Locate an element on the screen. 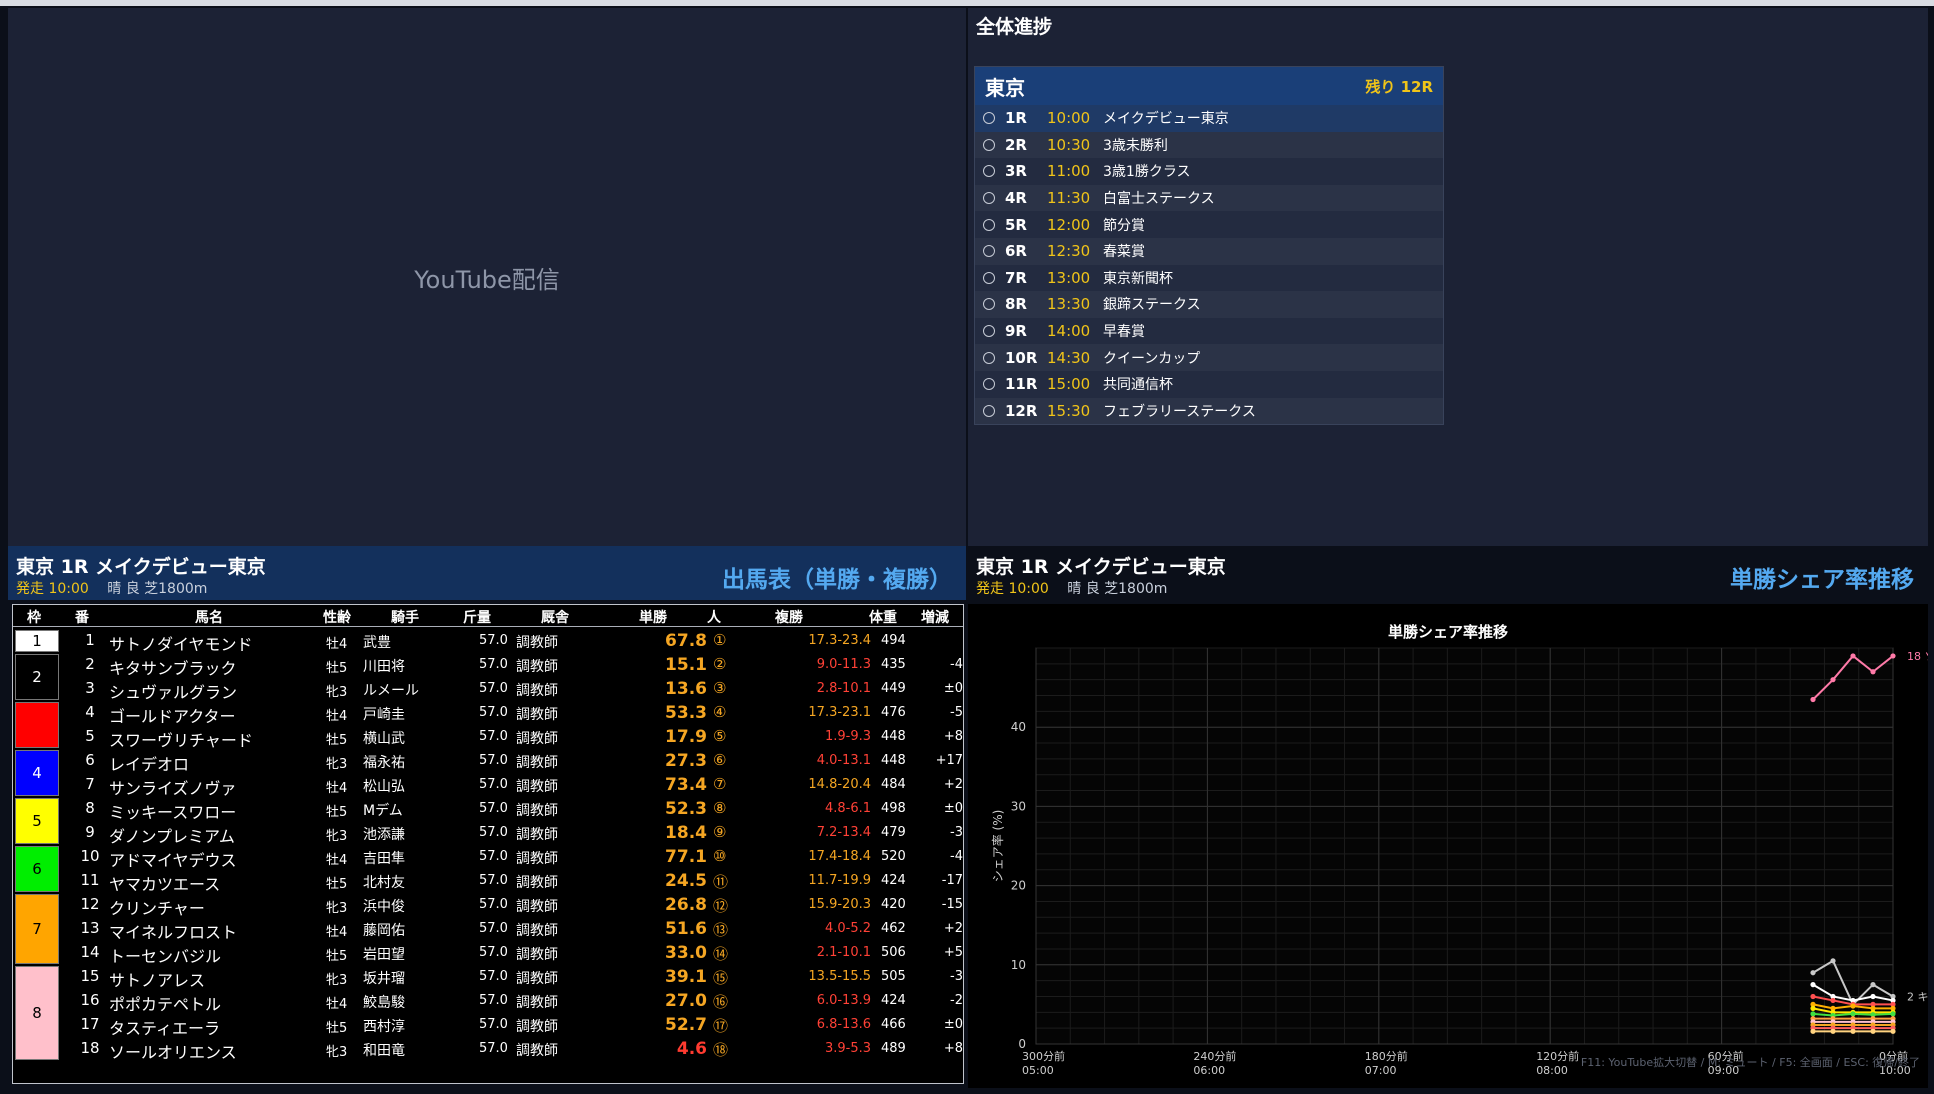 The width and height of the screenshot is (1934, 1094). place-odds: 9.0-11.3 is located at coordinates (843, 664).